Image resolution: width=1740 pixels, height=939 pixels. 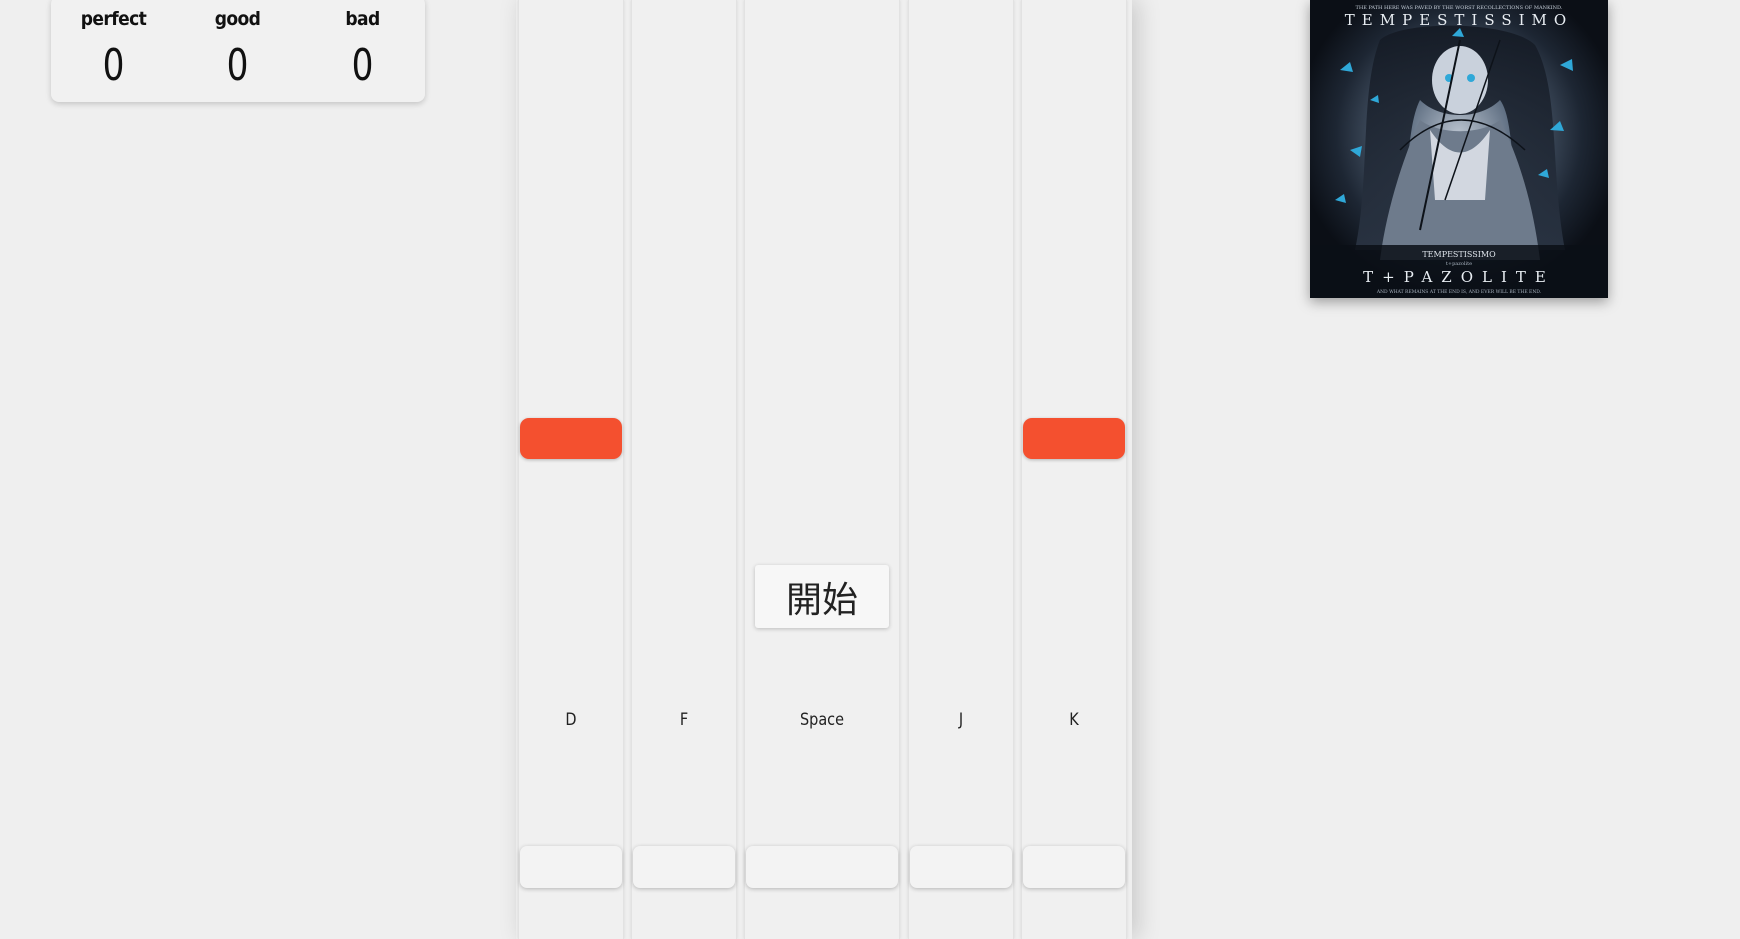 What do you see at coordinates (571, 720) in the screenshot?
I see `lane-key-label: D` at bounding box center [571, 720].